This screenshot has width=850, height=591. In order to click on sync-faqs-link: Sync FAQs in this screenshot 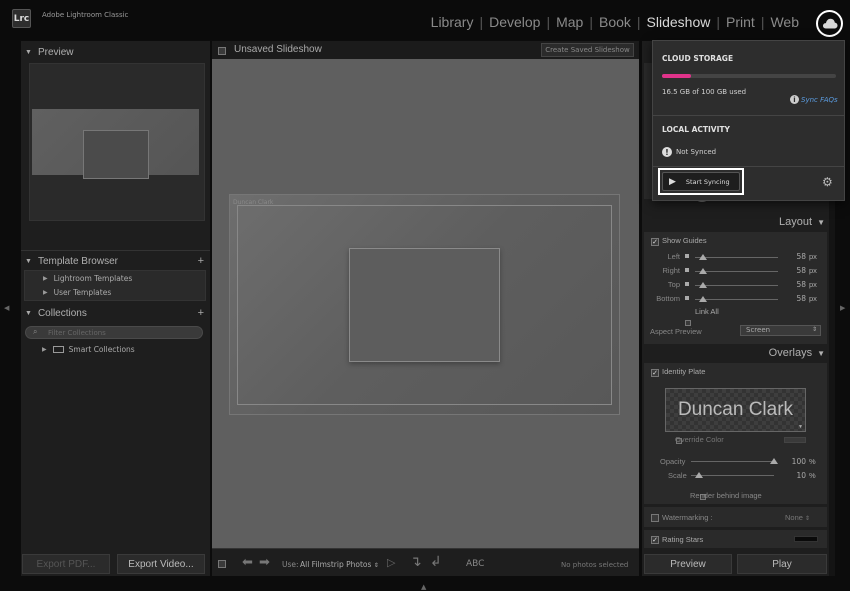, I will do `click(819, 100)`.